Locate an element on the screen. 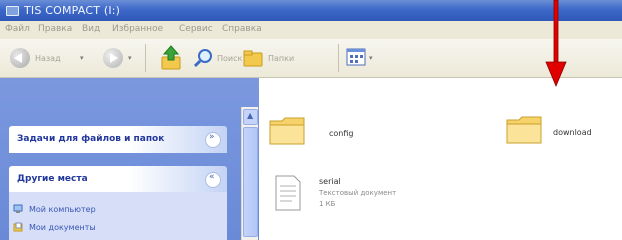  link-my-documents-label: Мои документы is located at coordinates (62, 227).